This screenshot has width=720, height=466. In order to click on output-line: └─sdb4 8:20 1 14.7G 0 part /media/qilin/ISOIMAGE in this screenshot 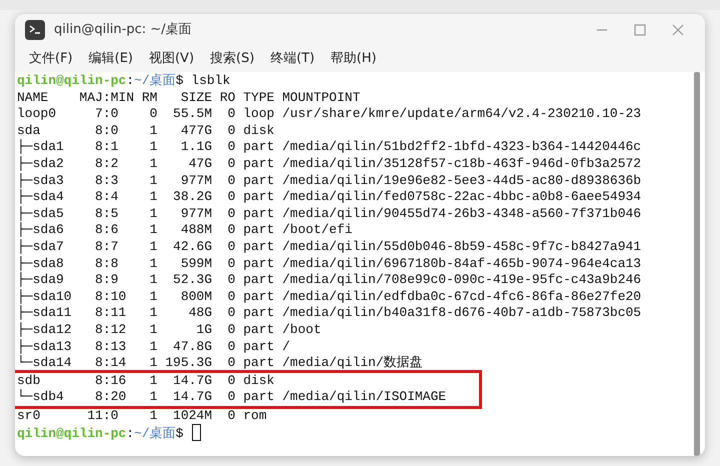, I will do `click(231, 396)`.